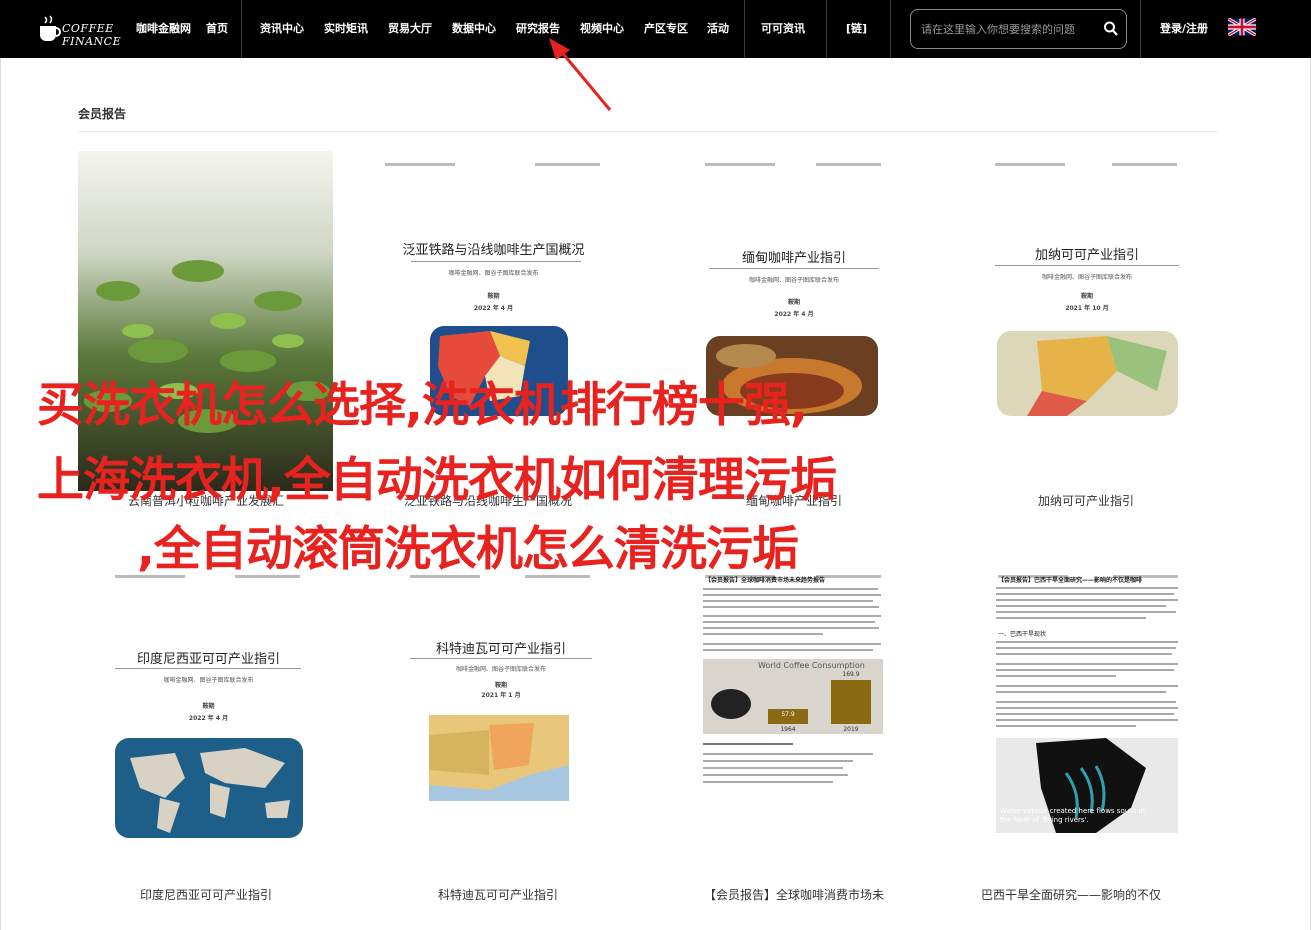 The image size is (1311, 930). I want to click on doc-title: 【会员报告】巴西干旱全面研究——影响的不仅是咖啡, so click(1070, 580).